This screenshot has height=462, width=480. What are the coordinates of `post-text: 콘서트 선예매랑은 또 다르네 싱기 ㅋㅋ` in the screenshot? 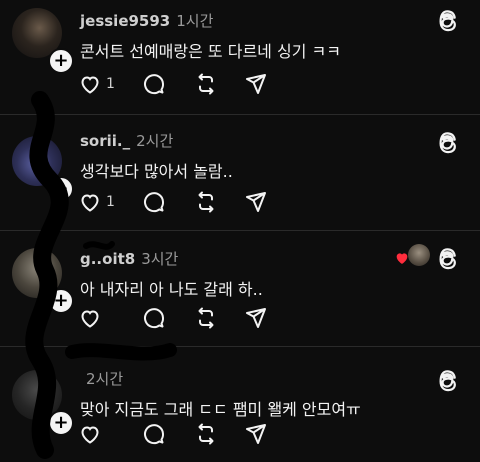 It's located at (210, 51).